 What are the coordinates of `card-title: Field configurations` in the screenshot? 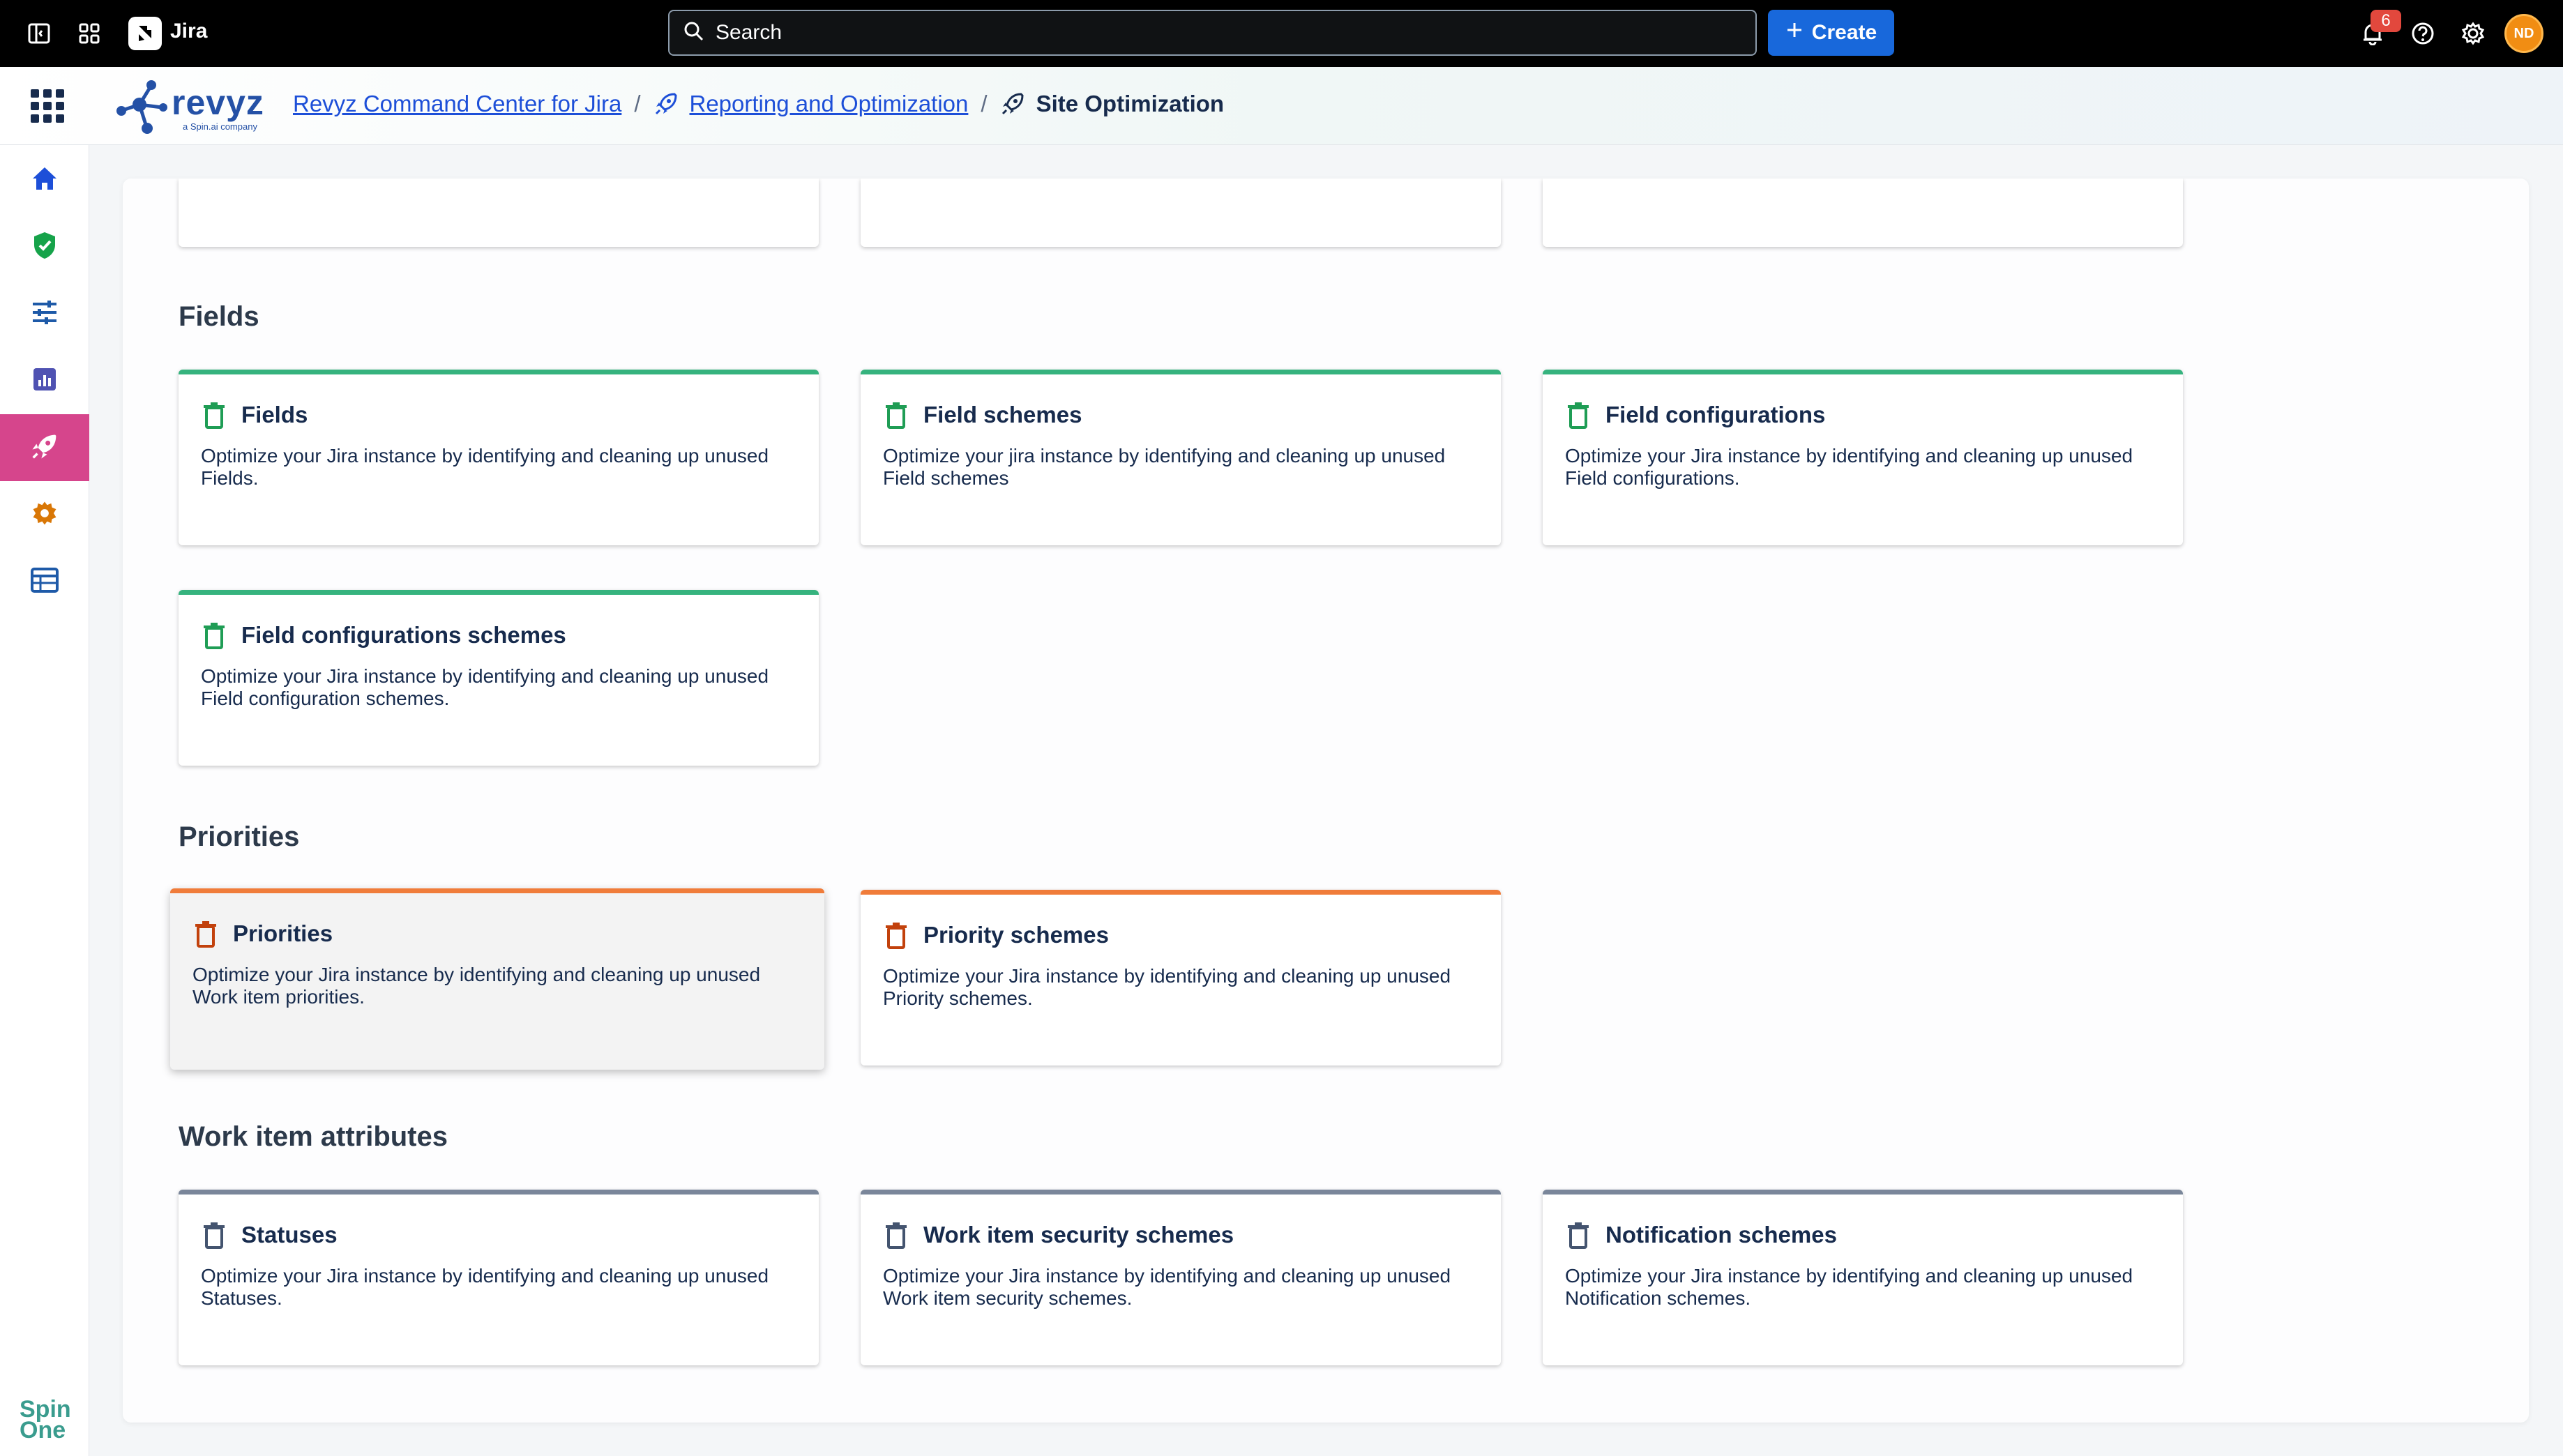 It's located at (1715, 414).